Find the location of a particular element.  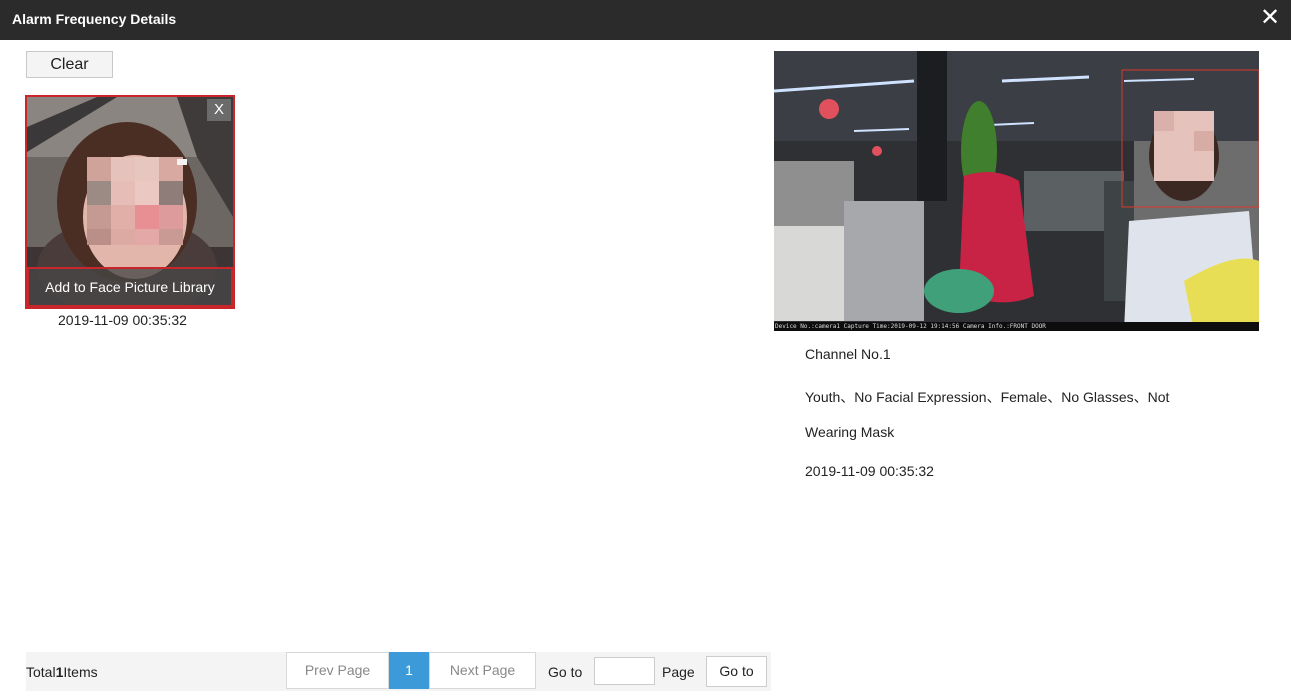

channel-label: Channel No.1 is located at coordinates (848, 354).